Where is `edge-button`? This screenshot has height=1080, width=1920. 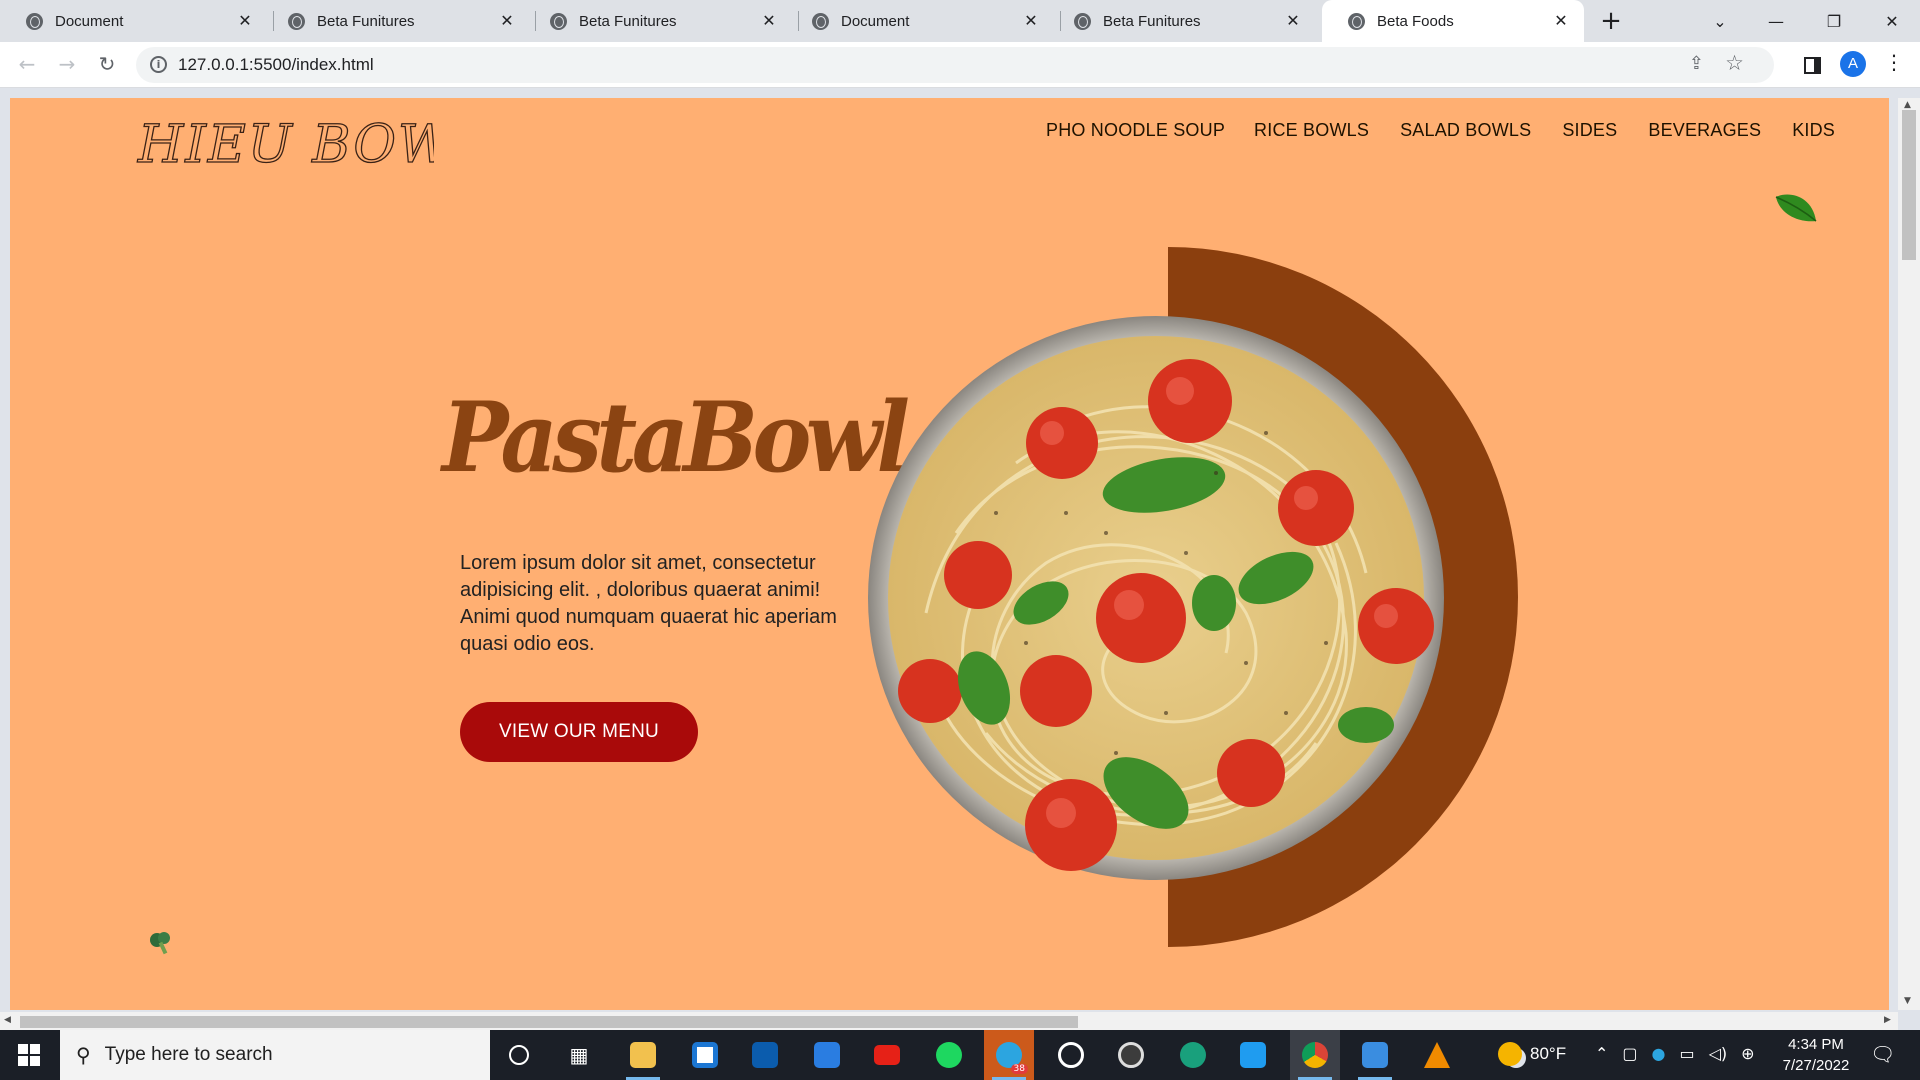 edge-button is located at coordinates (1193, 1055).